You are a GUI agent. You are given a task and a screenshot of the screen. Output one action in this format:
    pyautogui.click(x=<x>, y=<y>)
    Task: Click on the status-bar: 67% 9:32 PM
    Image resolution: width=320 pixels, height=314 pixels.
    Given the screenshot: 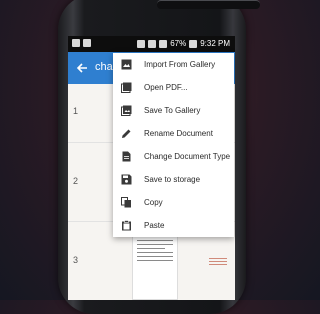 What is the action you would take?
    pyautogui.click(x=151, y=44)
    